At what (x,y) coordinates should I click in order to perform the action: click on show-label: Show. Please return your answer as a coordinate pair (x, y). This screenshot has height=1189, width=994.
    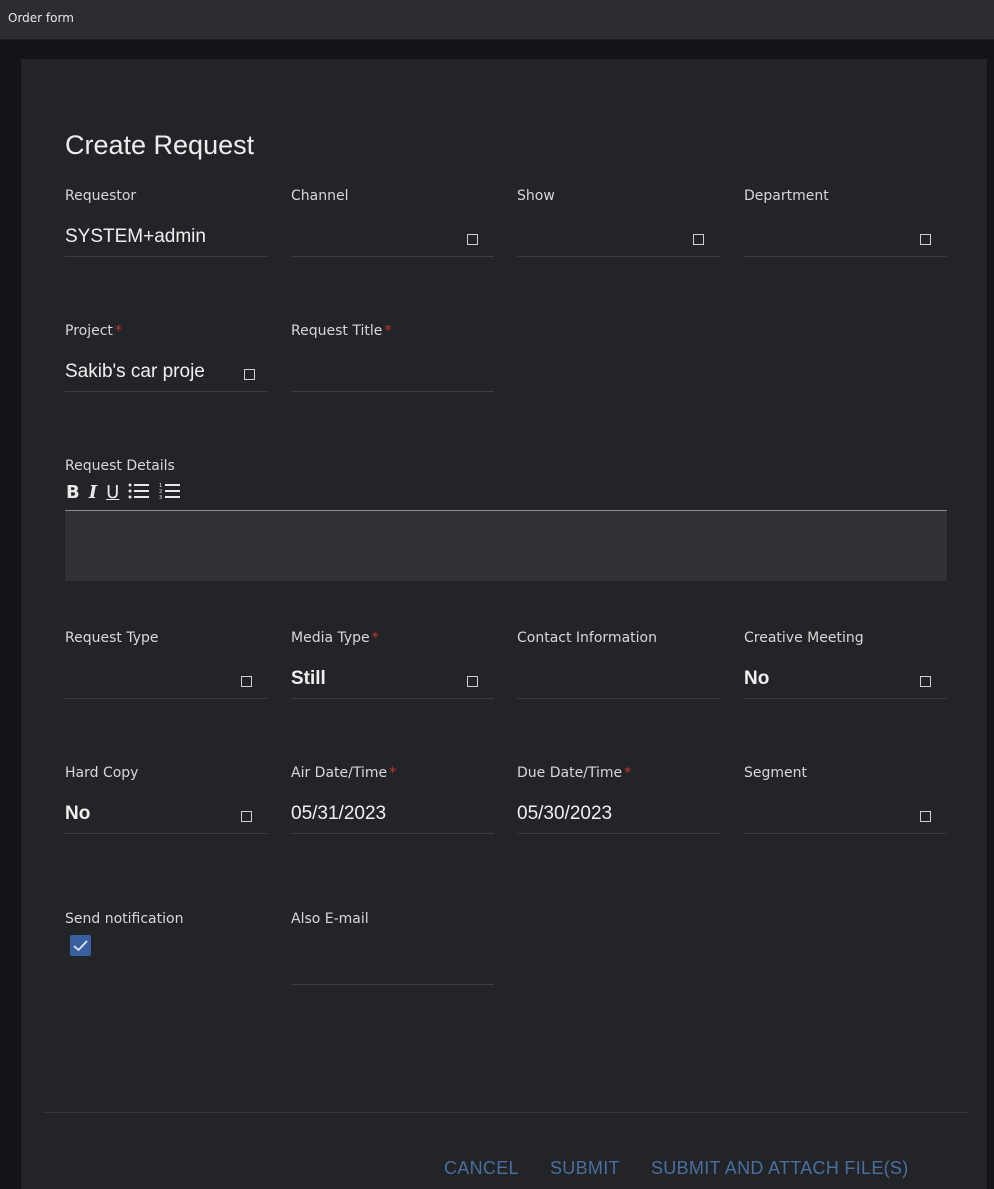
    Looking at the image, I should click on (536, 196).